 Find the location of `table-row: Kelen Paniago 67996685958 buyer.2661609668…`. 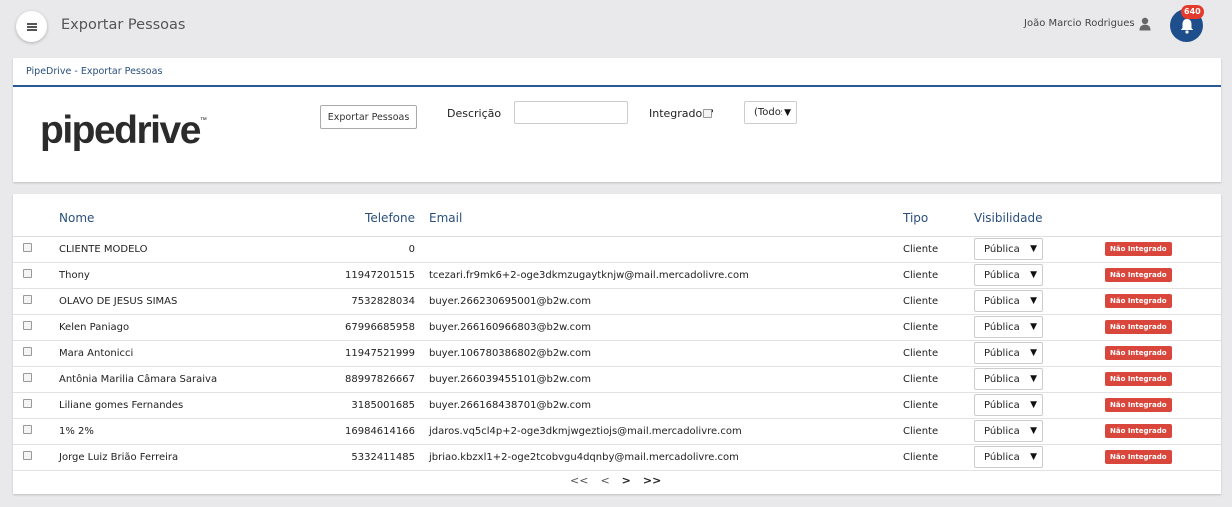

table-row: Kelen Paniago 67996685958 buyer.2661609668… is located at coordinates (617, 327).